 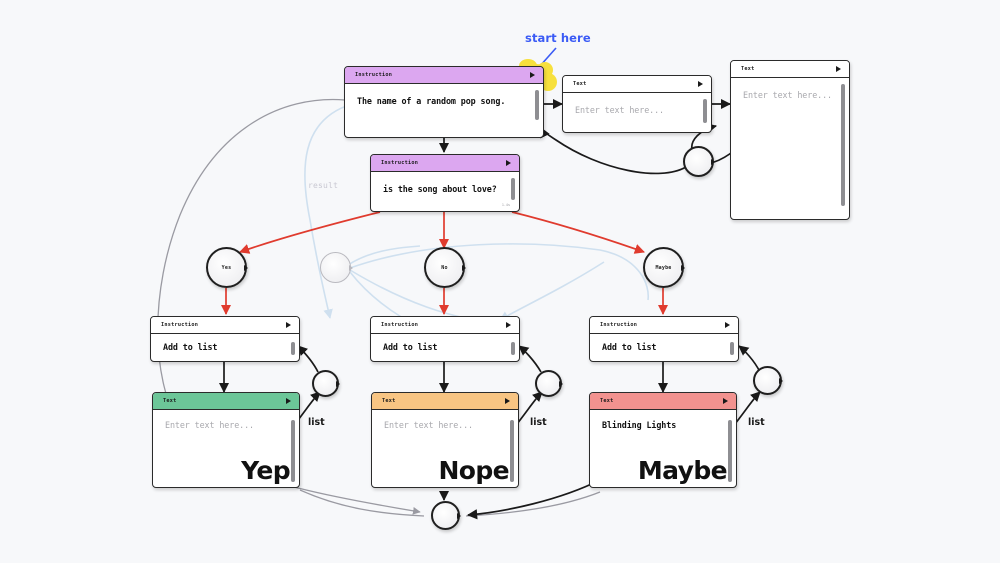 What do you see at coordinates (639, 425) in the screenshot?
I see `node-content: Blinding Lights` at bounding box center [639, 425].